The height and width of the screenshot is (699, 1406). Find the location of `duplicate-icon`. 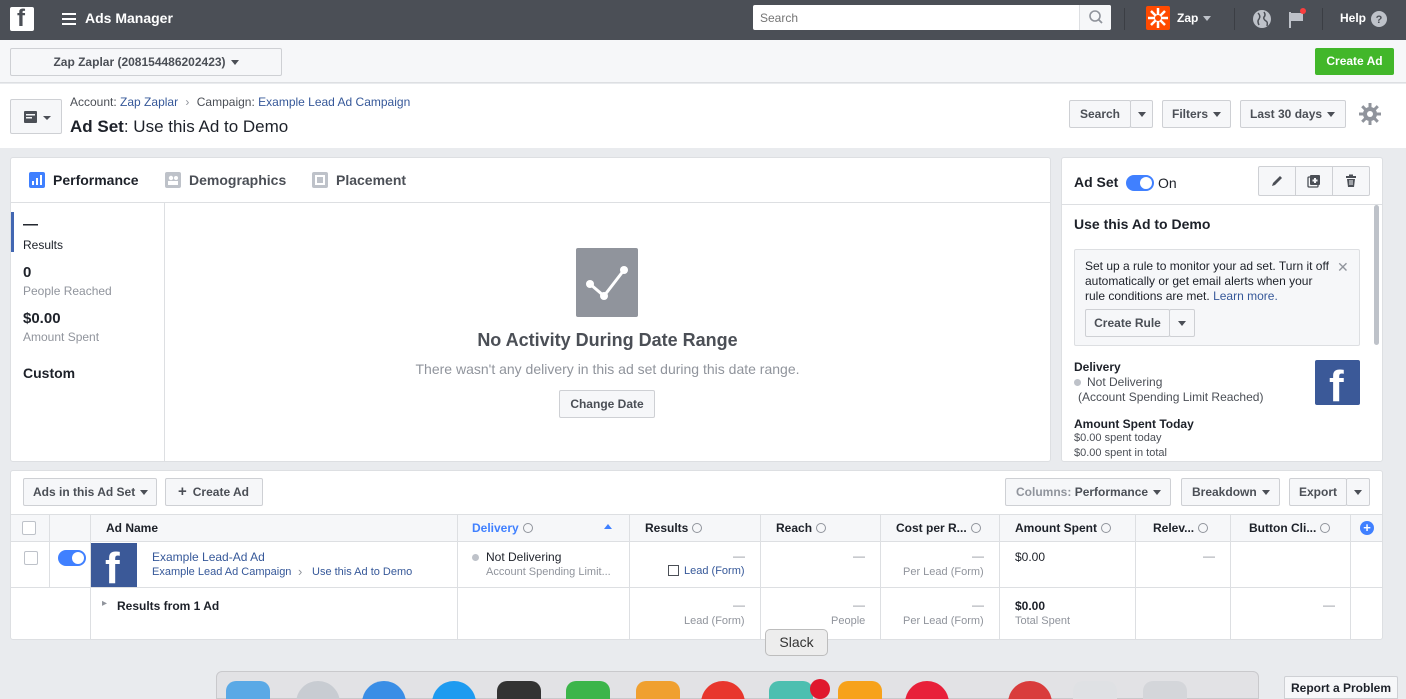

duplicate-icon is located at coordinates (1314, 181).